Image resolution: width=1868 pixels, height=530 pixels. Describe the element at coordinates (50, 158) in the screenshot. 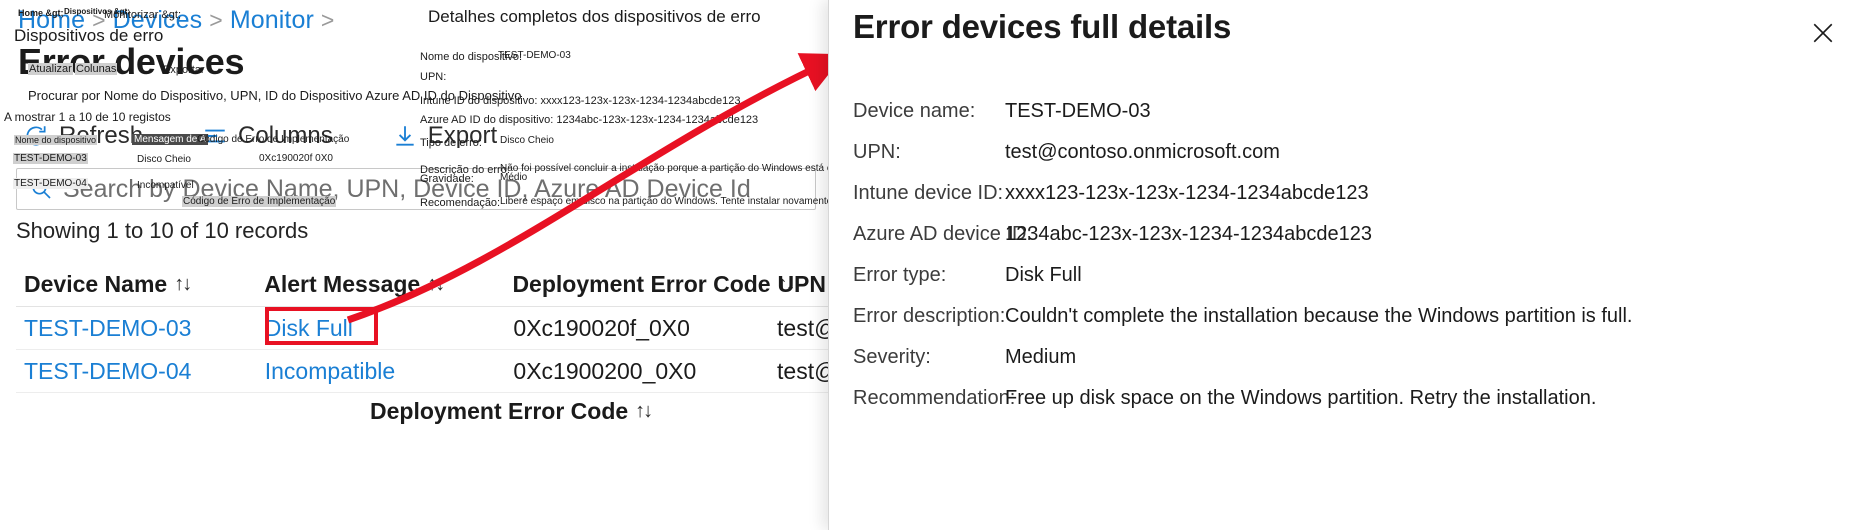

I see `overlay-row1-device: TEST-DEMO-03` at that location.